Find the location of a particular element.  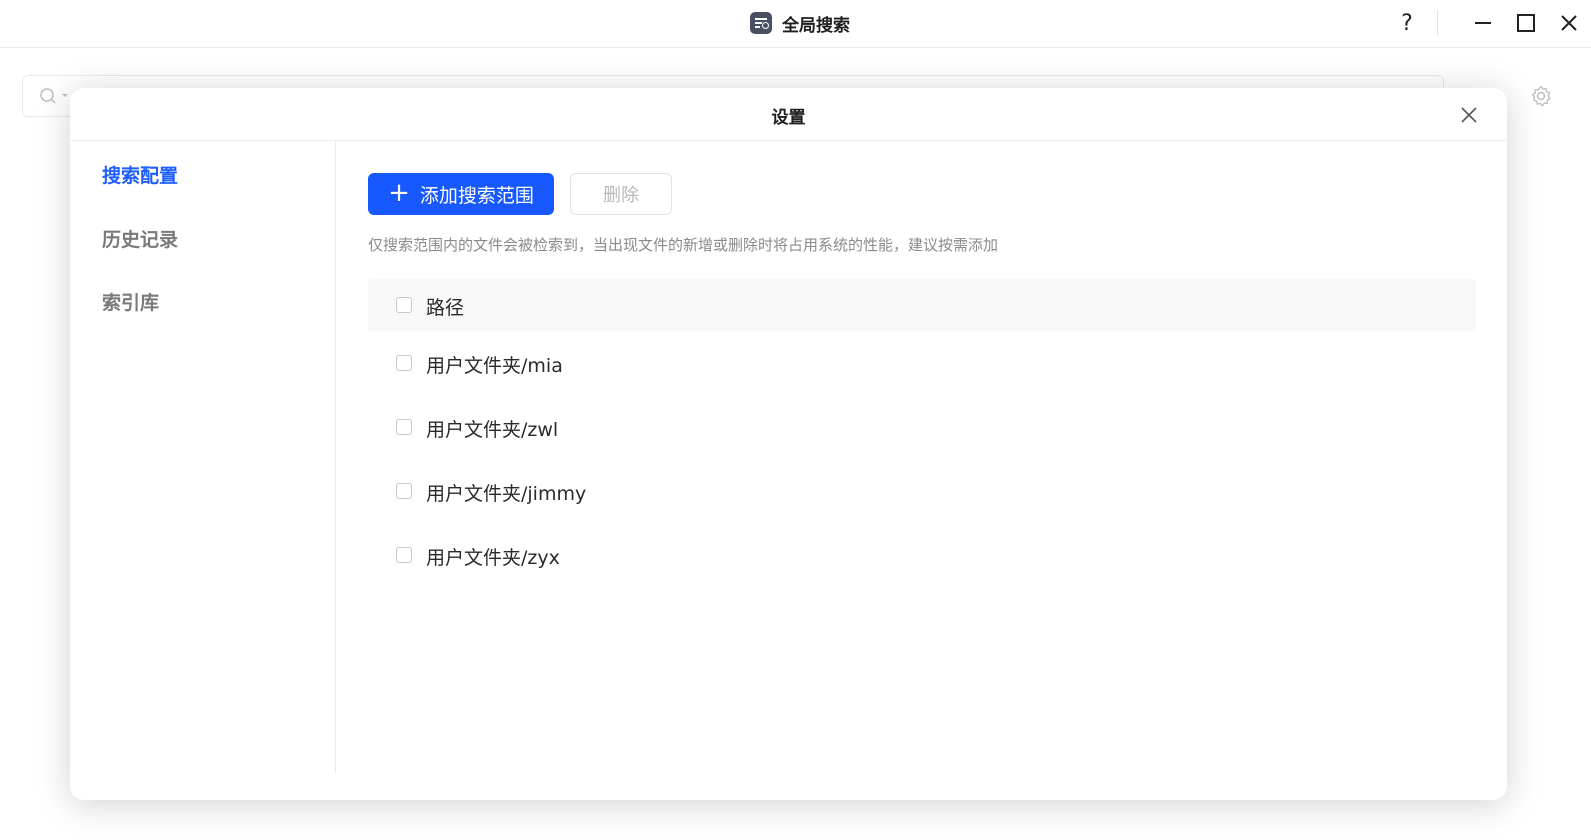

sidebar-item-index-library: 索引库 is located at coordinates (130, 301).